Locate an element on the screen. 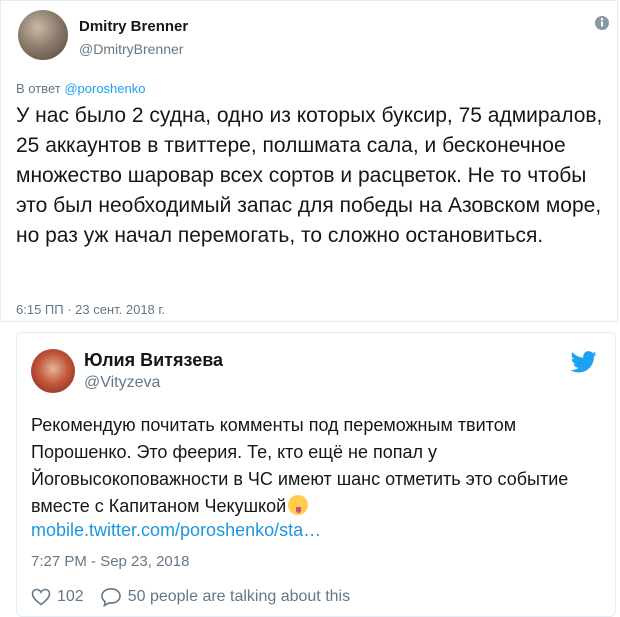 Image resolution: width=620 pixels, height=617 pixels. reply-line: В ответ @poroshenko is located at coordinates (80, 88).